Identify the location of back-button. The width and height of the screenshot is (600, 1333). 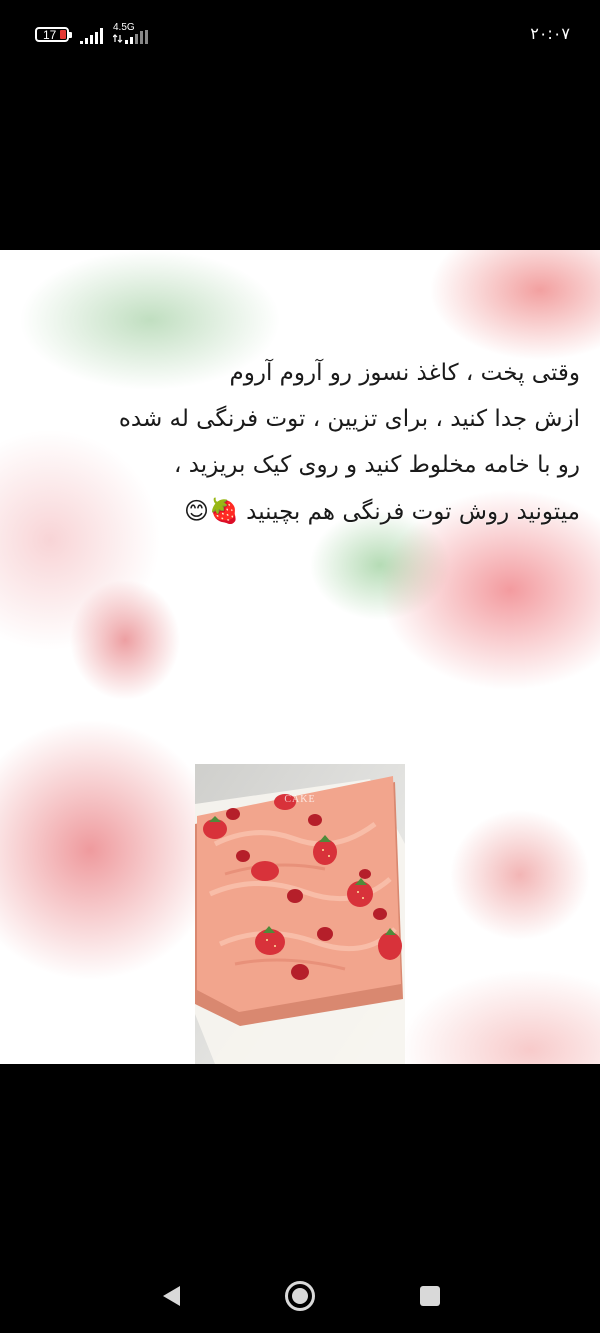
(171, 1296).